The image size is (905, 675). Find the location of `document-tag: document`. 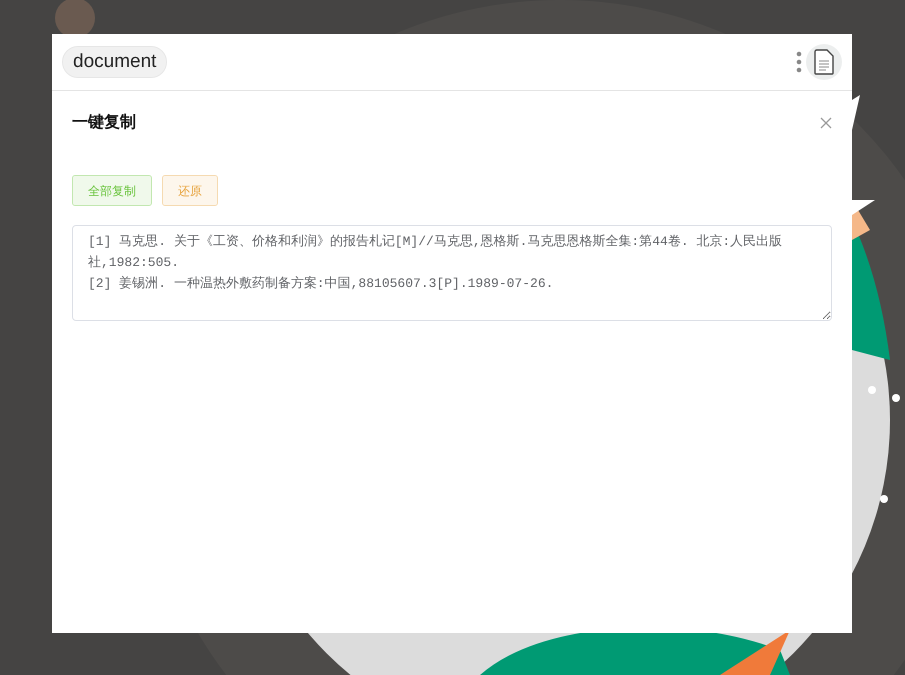

document-tag: document is located at coordinates (115, 62).